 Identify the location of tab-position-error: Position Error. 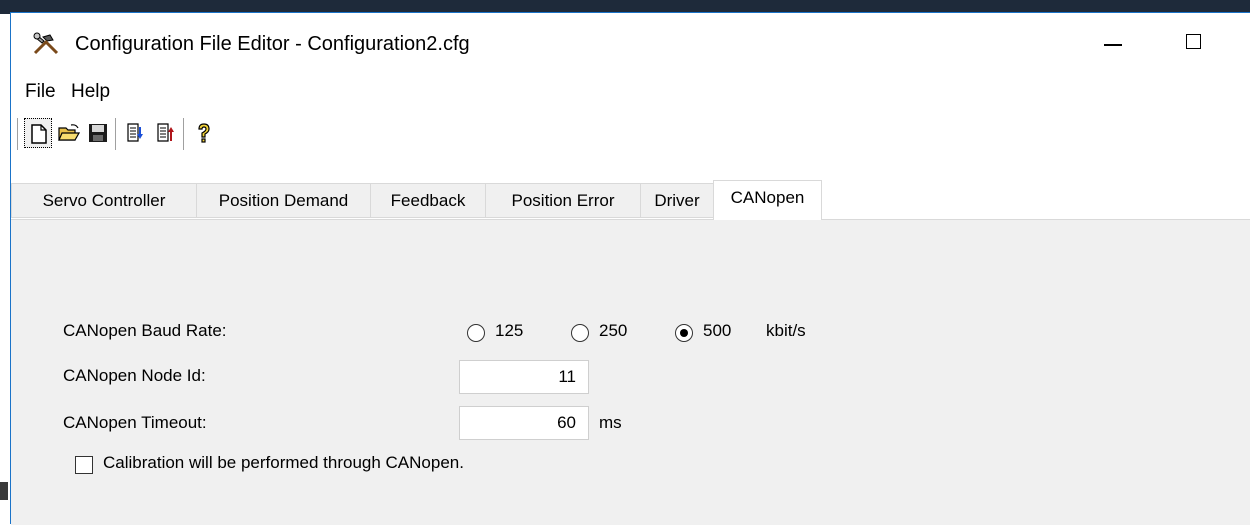
(563, 200).